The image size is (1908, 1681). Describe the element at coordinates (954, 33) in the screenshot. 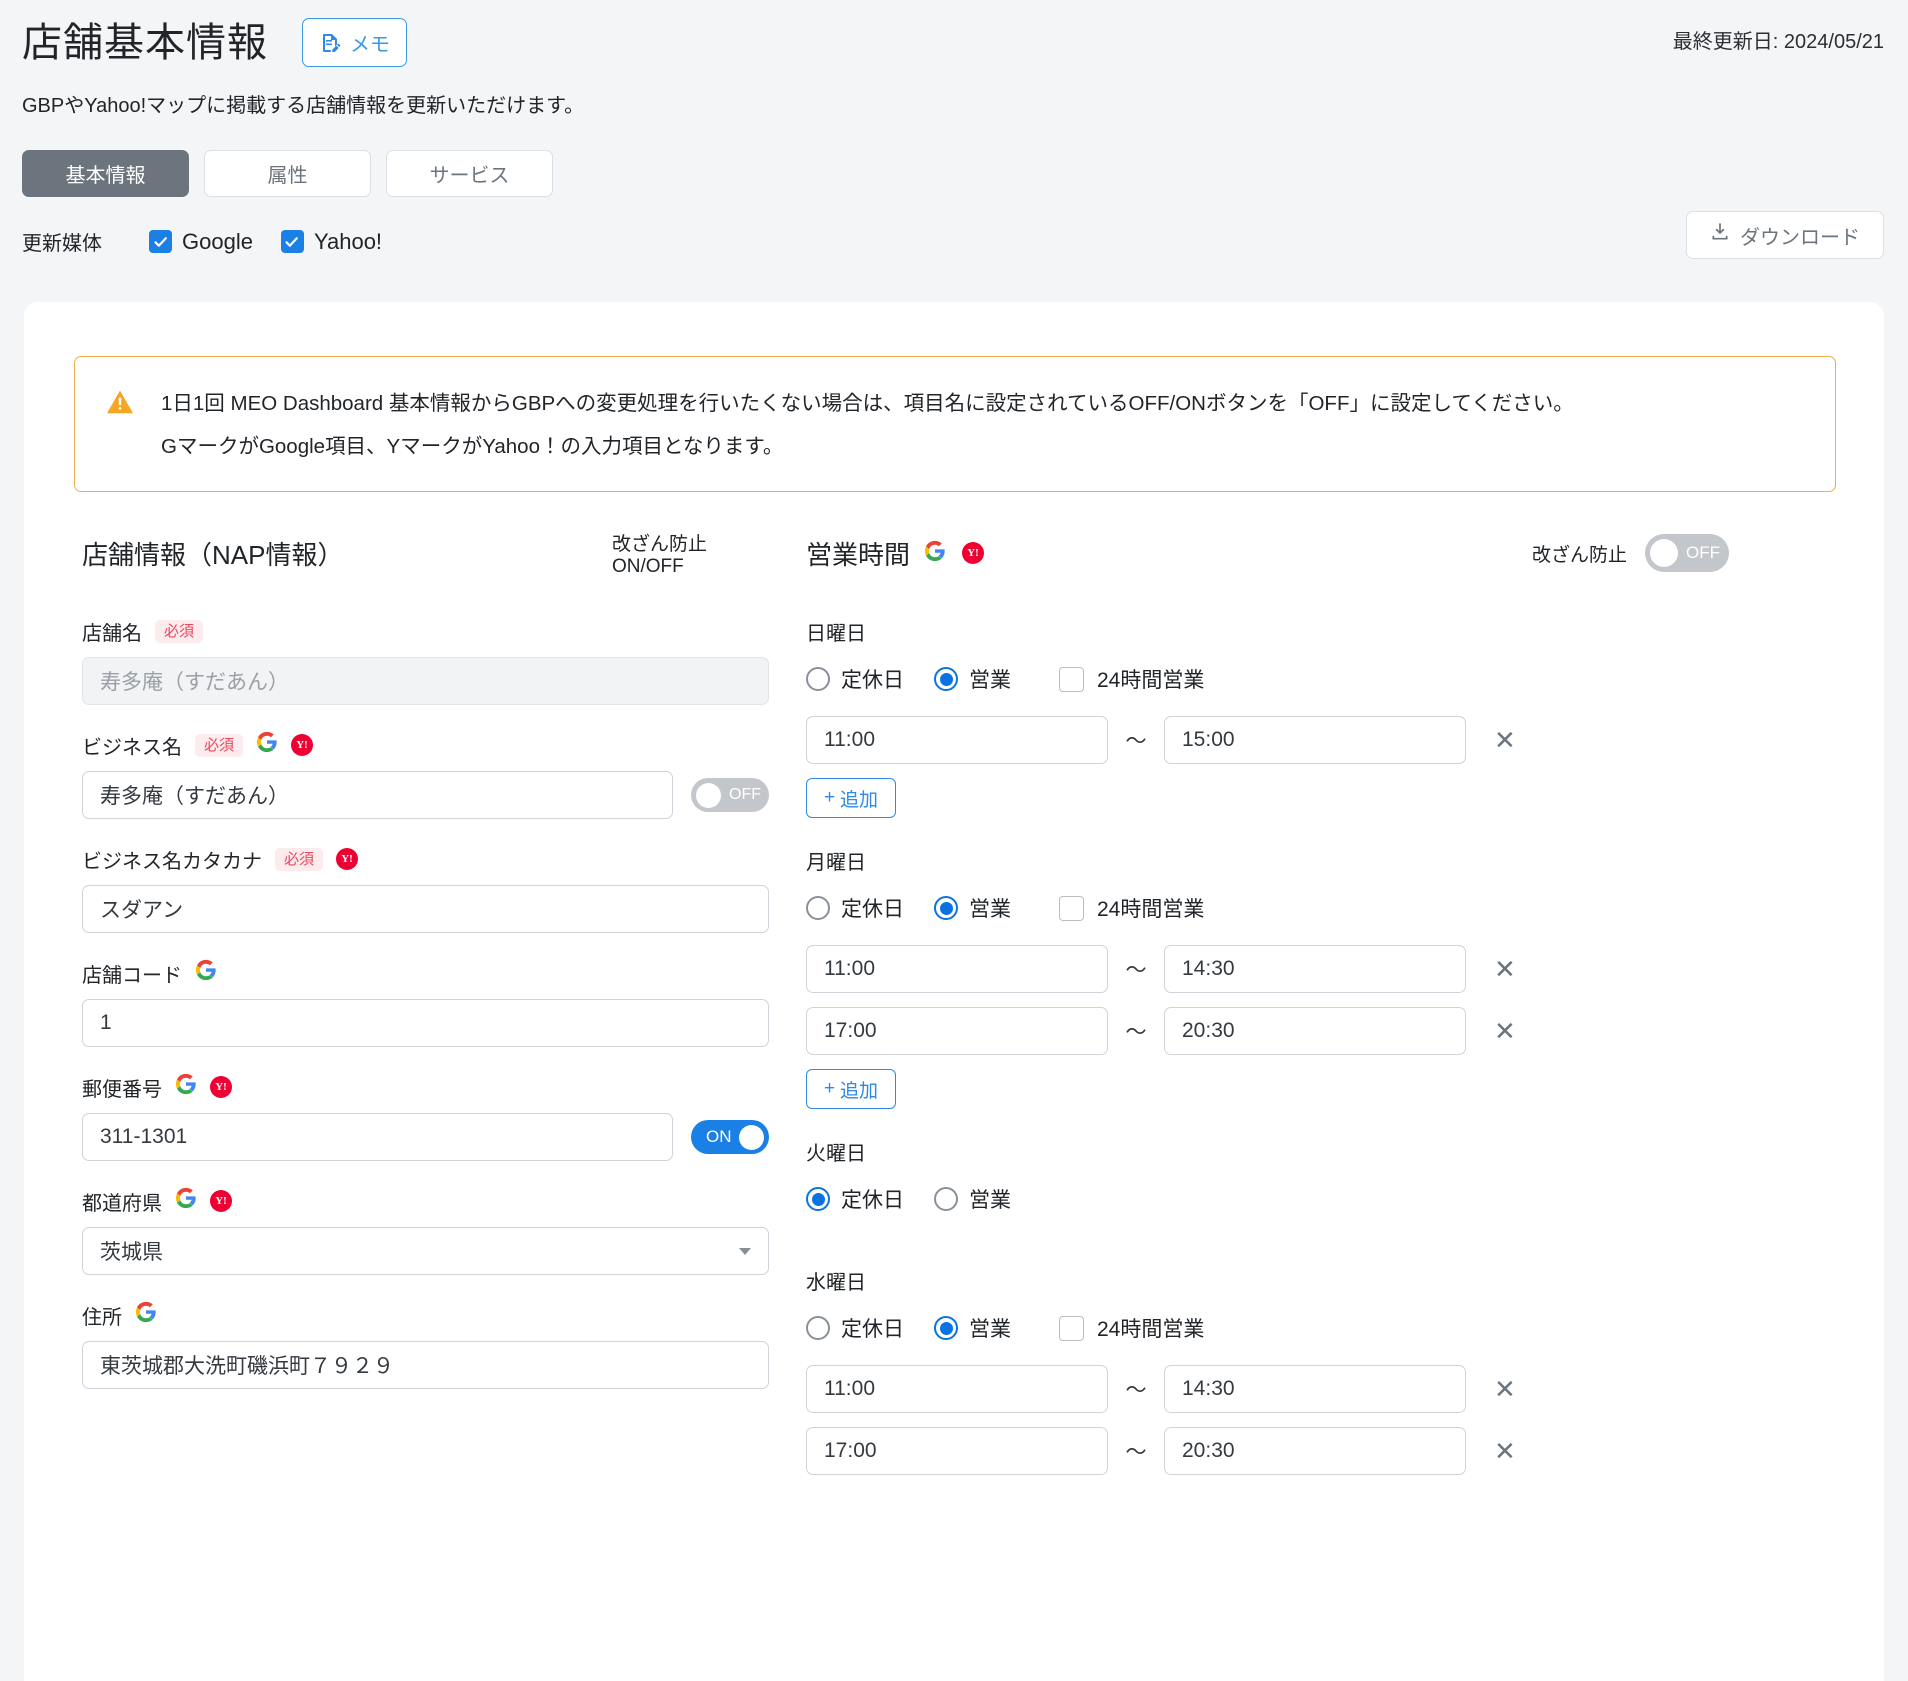

I see `page-header: 店舗基本情報 メモ` at that location.